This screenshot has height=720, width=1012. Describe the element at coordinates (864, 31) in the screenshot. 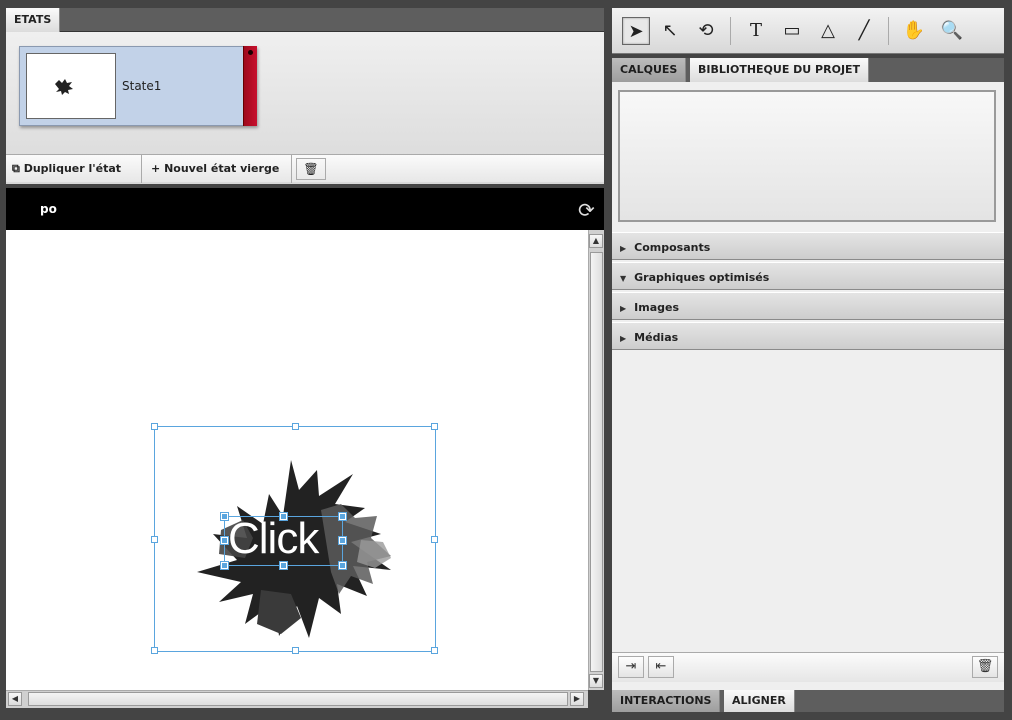

I see `line-tool-icon: ╱` at that location.